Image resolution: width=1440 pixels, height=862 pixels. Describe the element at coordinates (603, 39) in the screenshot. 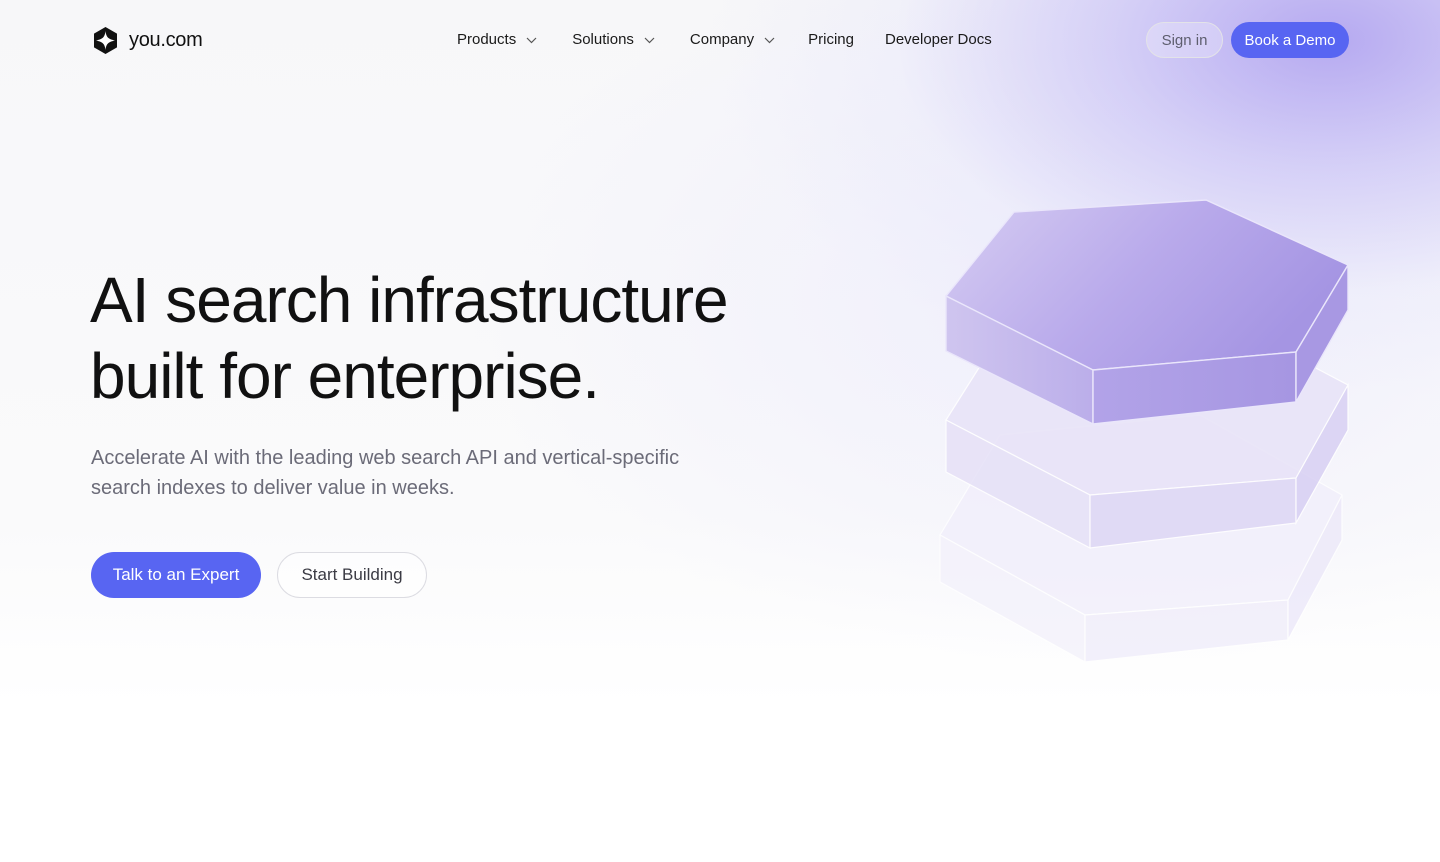

I see `nav-item-label: Solutions` at that location.